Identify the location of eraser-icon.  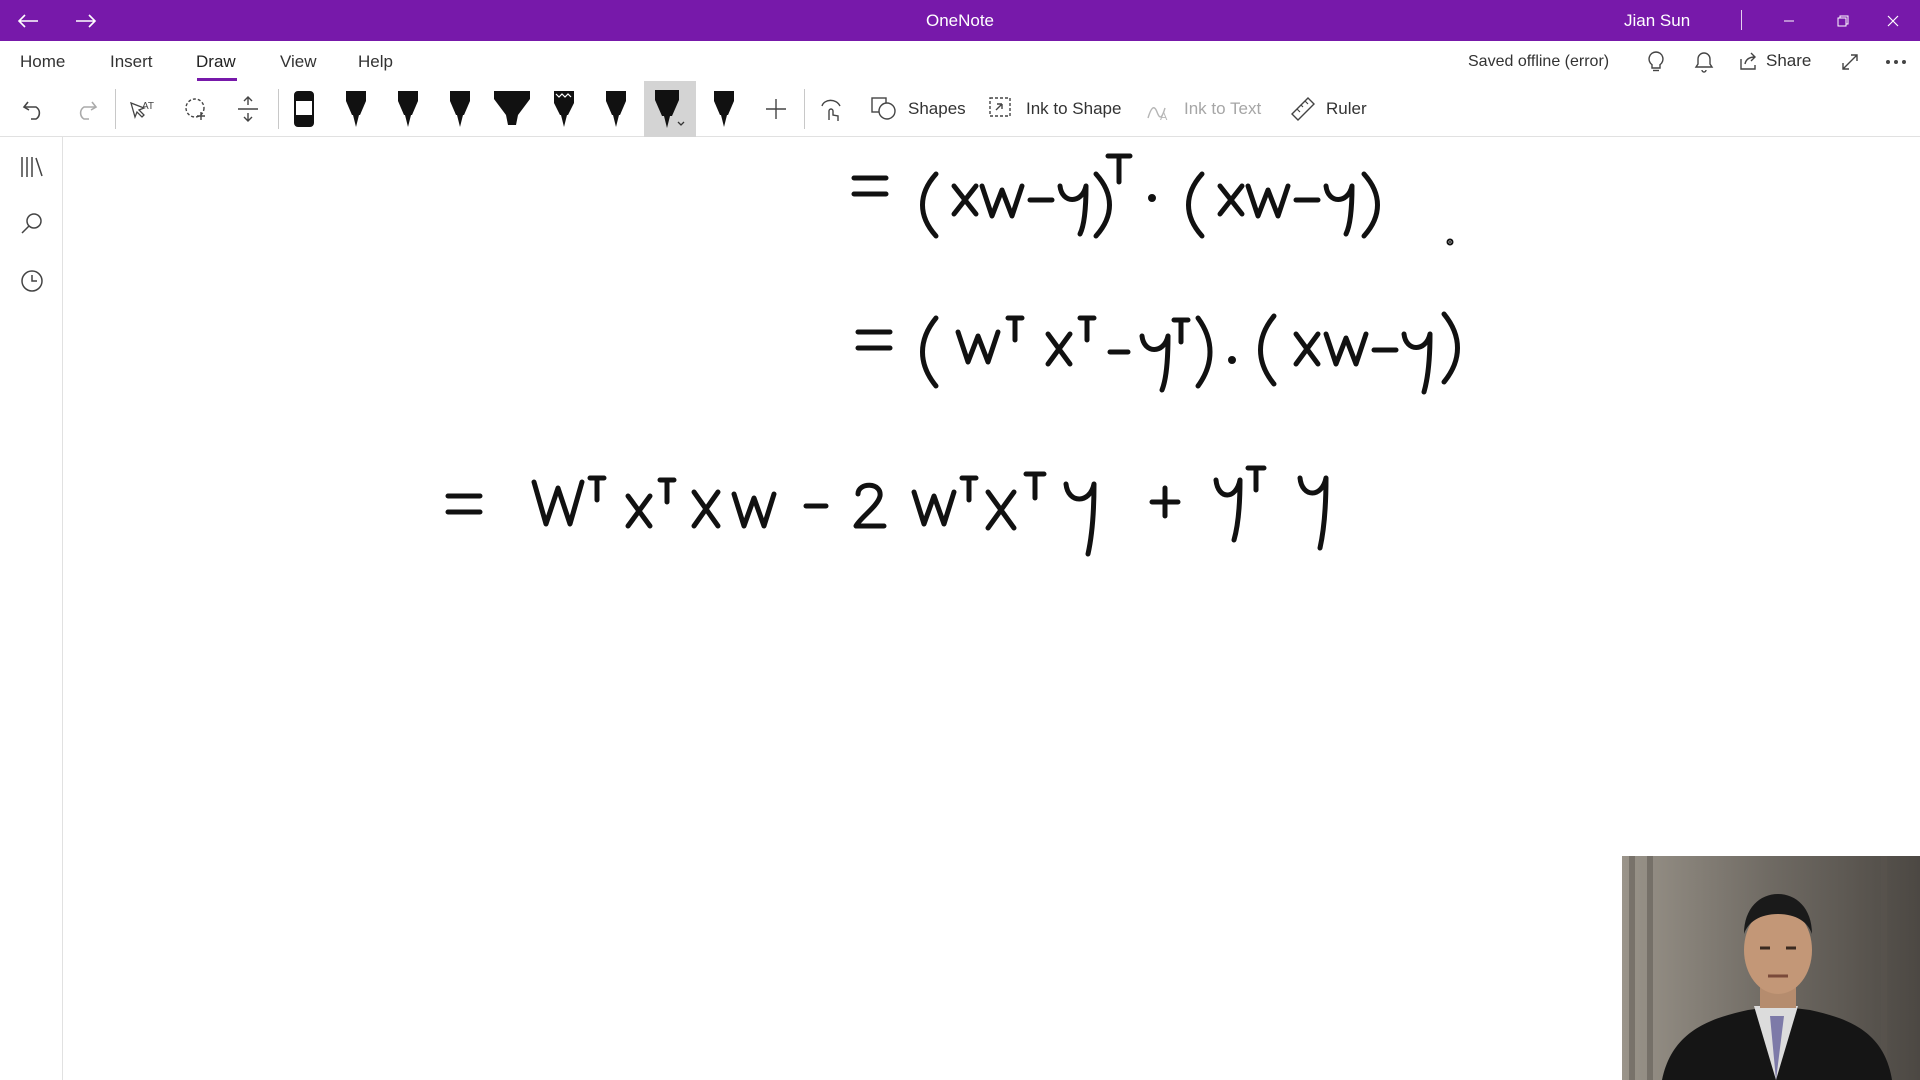
(304, 109).